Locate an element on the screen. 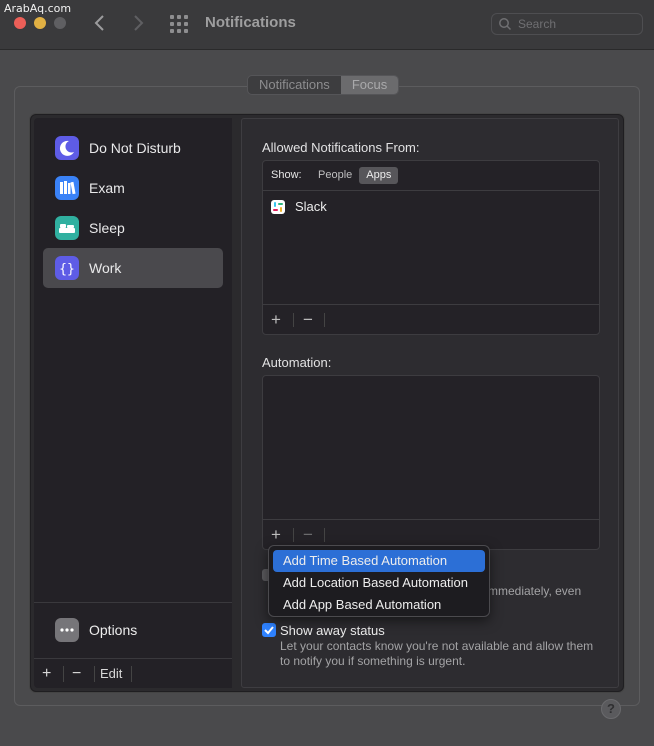 The width and height of the screenshot is (654, 746). remove-automation-button: − is located at coordinates (308, 535).